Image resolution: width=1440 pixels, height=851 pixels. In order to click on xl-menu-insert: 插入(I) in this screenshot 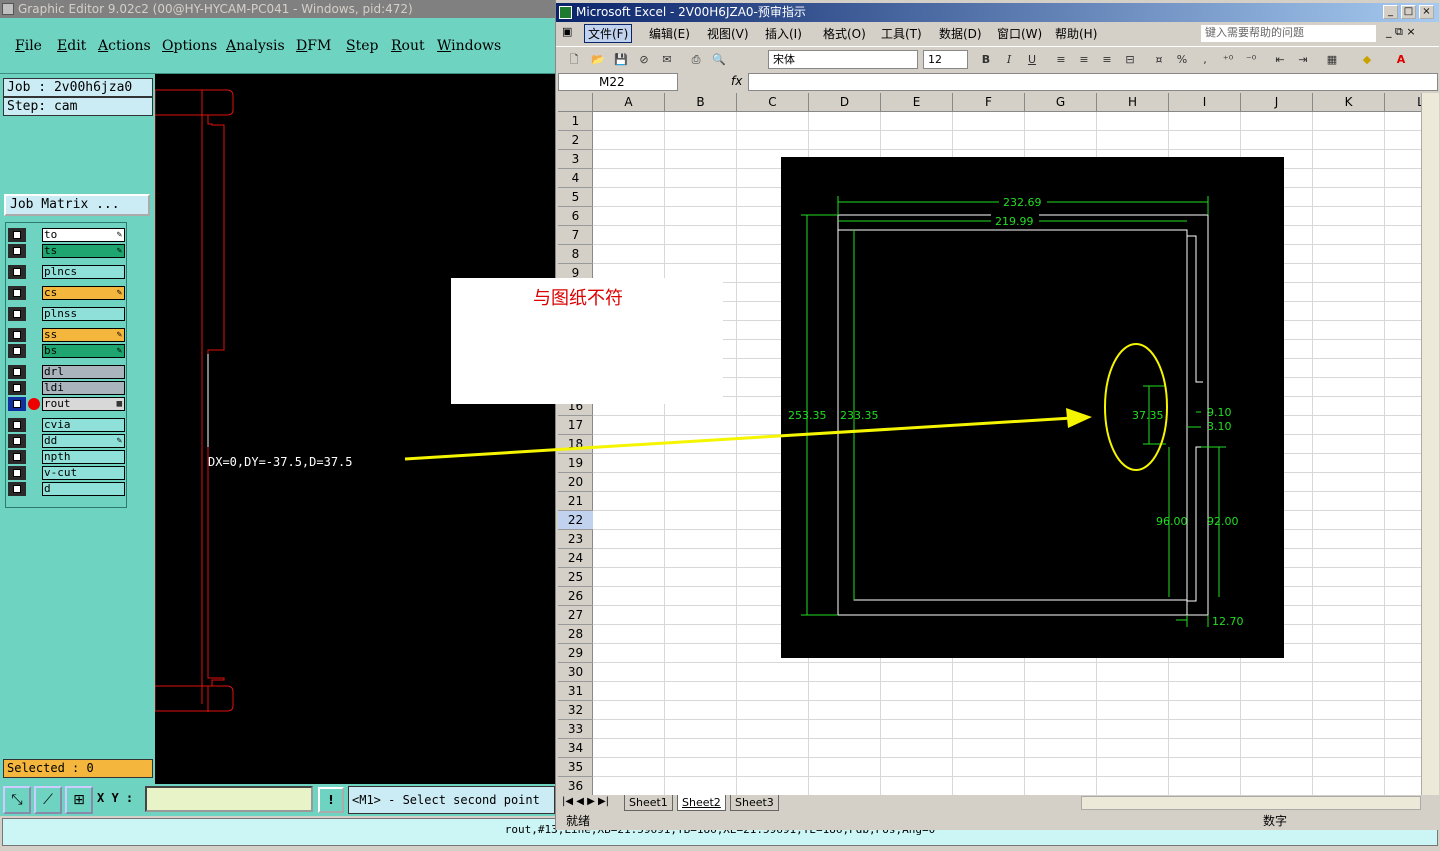, I will do `click(783, 33)`.